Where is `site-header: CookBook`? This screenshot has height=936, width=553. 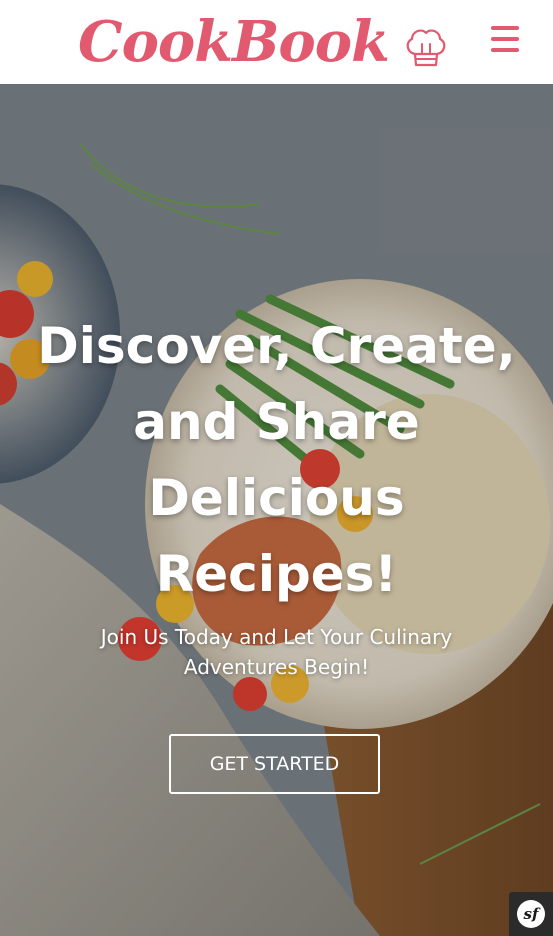
site-header: CookBook is located at coordinates (276, 42).